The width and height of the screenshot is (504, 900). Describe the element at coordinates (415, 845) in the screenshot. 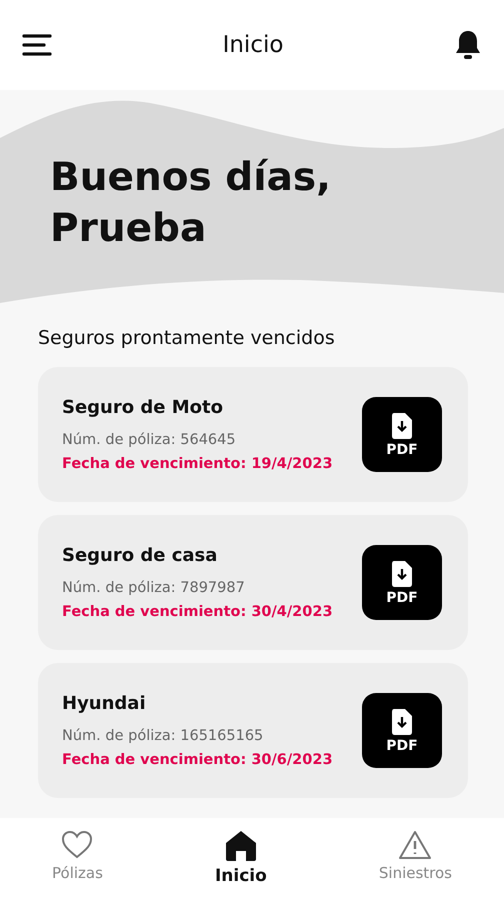

I see `warning-icon` at that location.